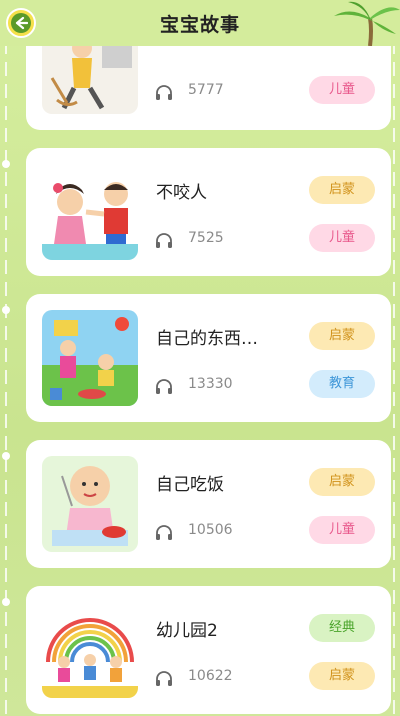  What do you see at coordinates (342, 628) in the screenshot?
I see `story-tag: 经典` at bounding box center [342, 628].